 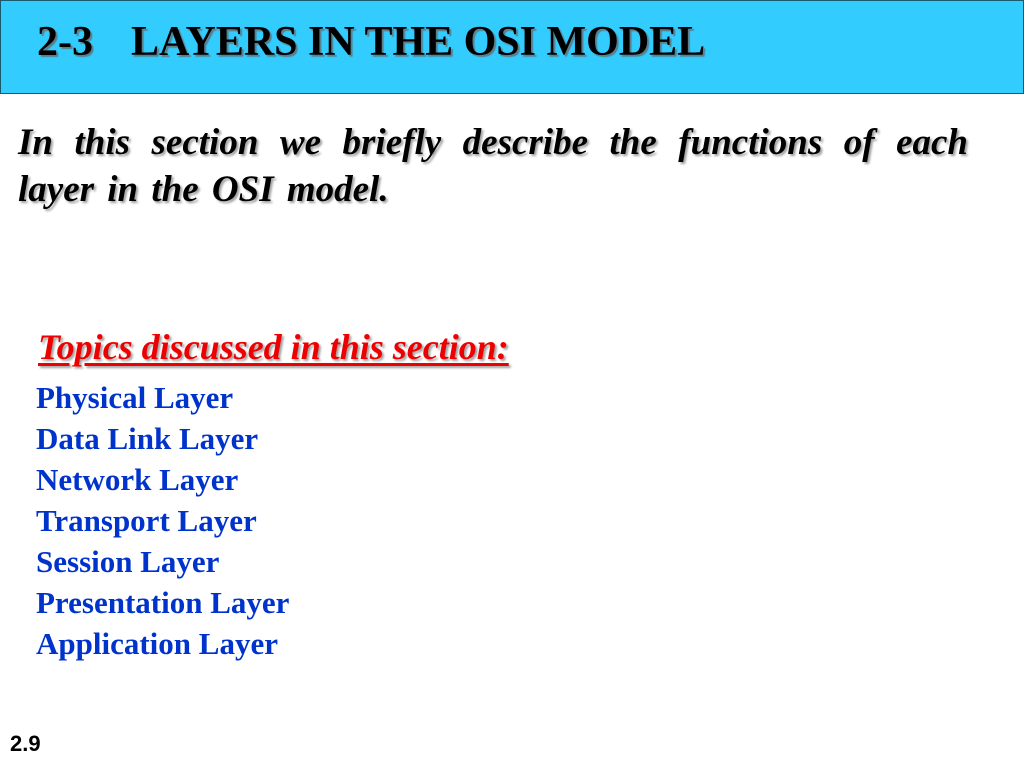 I want to click on topic-item: Application Layer, so click(x=157, y=643).